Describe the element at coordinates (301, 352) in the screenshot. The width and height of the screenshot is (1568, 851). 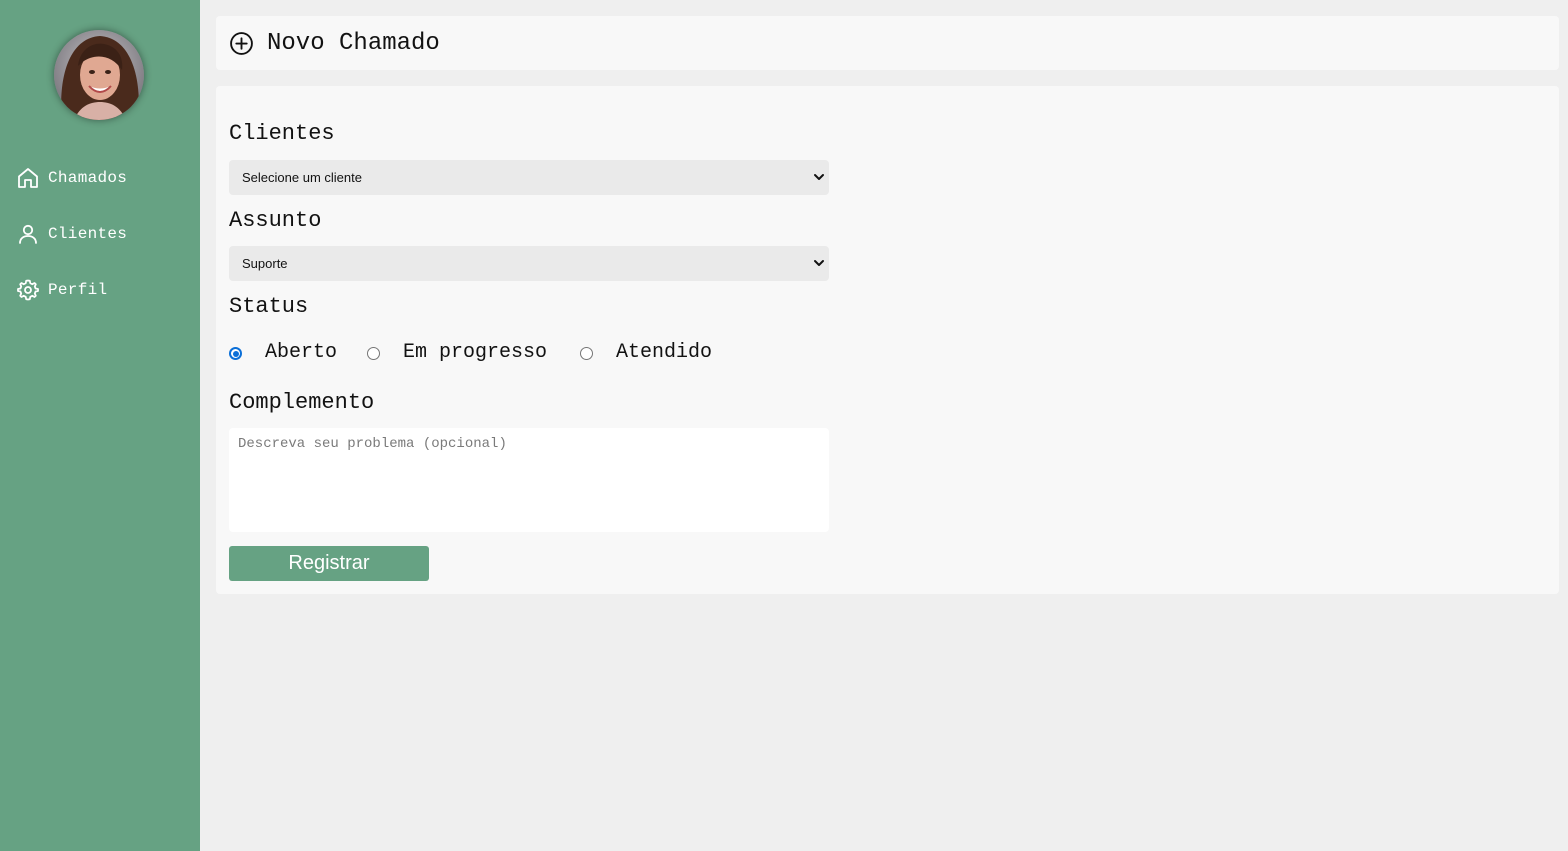
I see `status-option-label: Aberto` at that location.